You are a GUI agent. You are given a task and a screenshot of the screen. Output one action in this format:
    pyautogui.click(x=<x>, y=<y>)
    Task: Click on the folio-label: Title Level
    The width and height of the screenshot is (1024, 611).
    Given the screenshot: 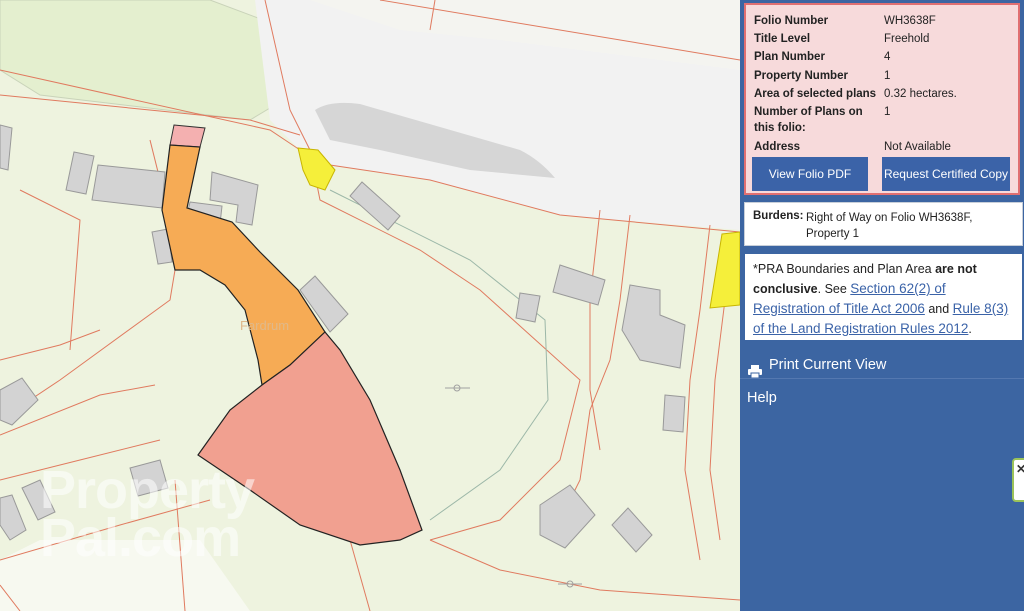 What is the action you would take?
    pyautogui.click(x=782, y=39)
    